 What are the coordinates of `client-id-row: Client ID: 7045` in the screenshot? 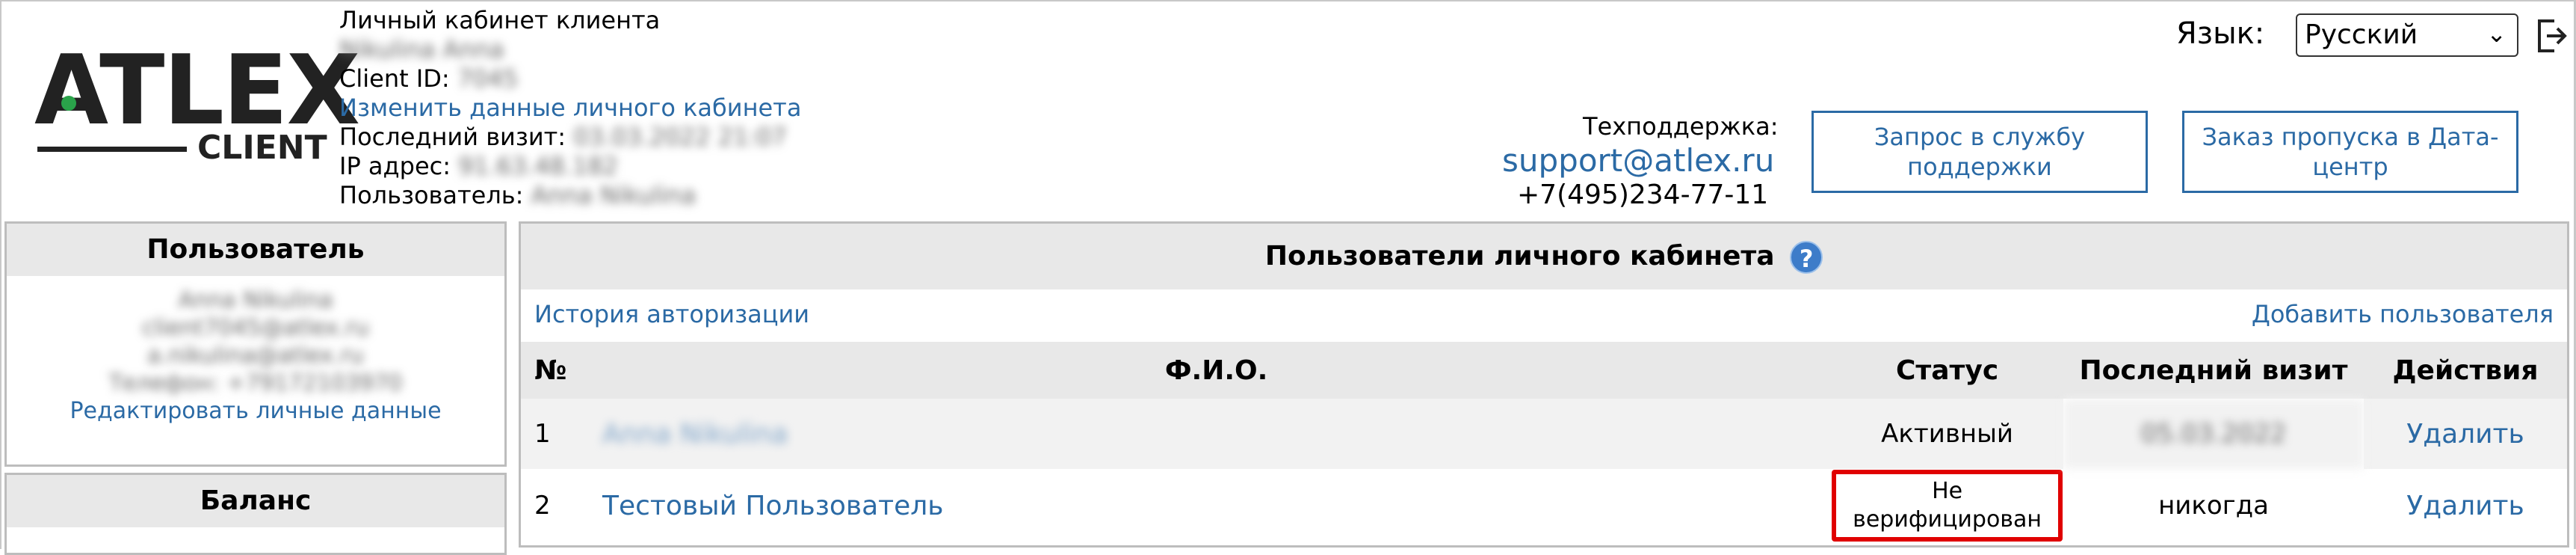 It's located at (570, 78).